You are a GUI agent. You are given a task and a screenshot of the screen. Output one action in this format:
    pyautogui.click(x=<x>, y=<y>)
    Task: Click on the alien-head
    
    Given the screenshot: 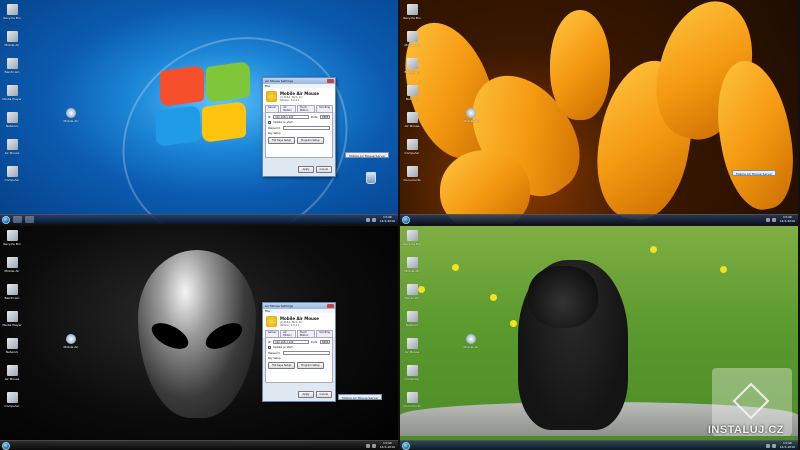 What is the action you would take?
    pyautogui.click(x=197, y=334)
    